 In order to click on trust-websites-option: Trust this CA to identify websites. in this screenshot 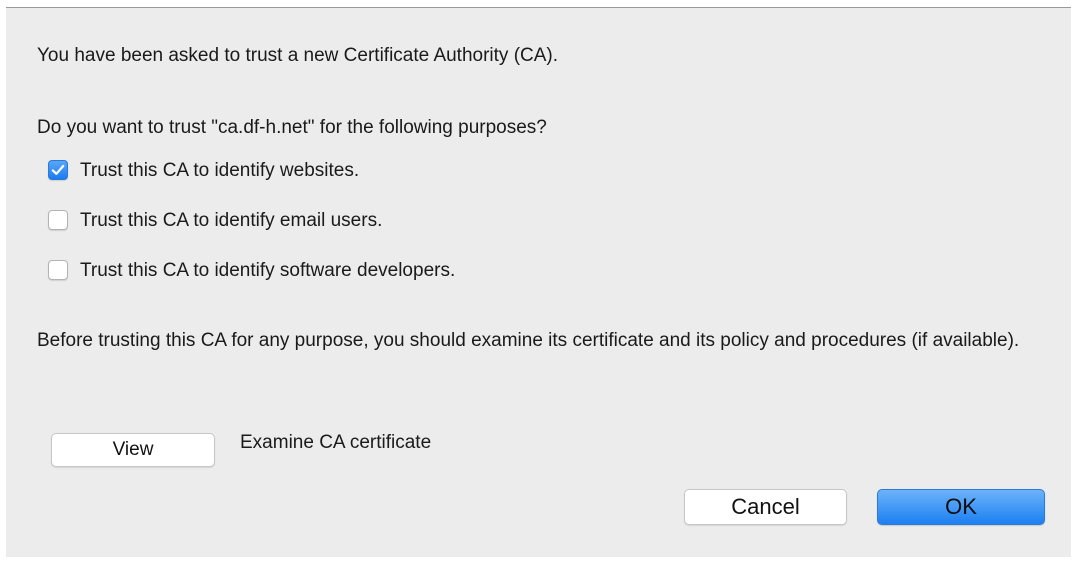, I will do `click(203, 170)`.